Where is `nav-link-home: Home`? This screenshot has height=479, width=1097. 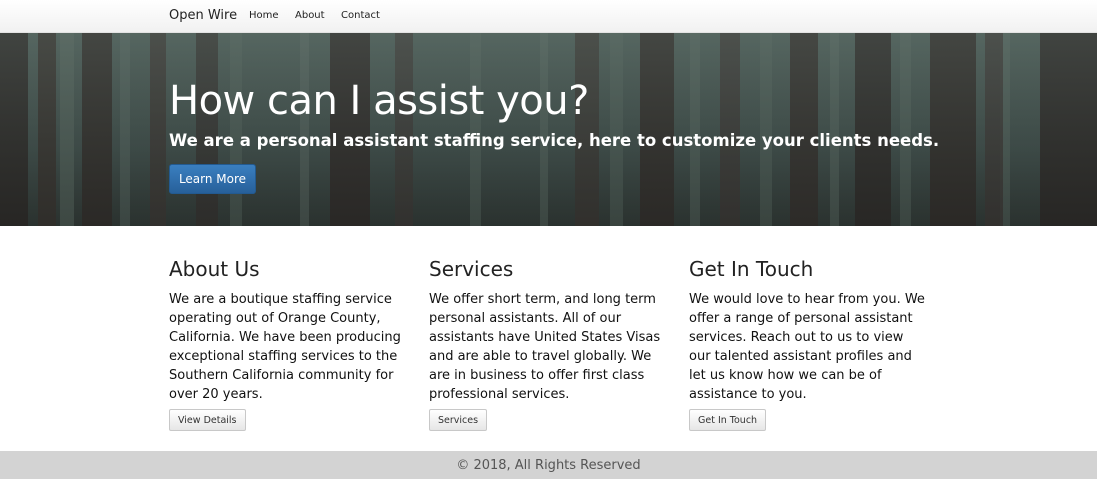 nav-link-home: Home is located at coordinates (264, 15).